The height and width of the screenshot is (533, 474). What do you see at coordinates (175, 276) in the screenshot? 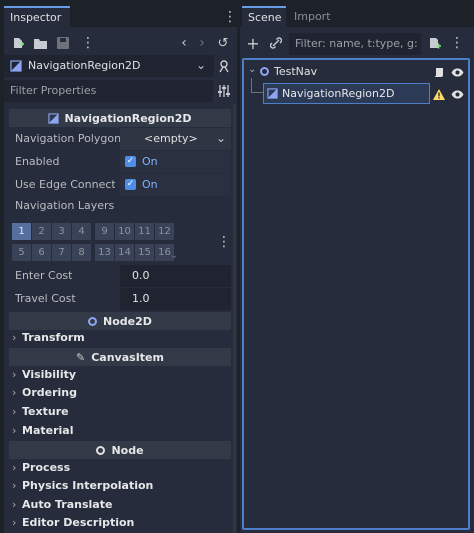
I see `enter-cost-input: 0.0` at bounding box center [175, 276].